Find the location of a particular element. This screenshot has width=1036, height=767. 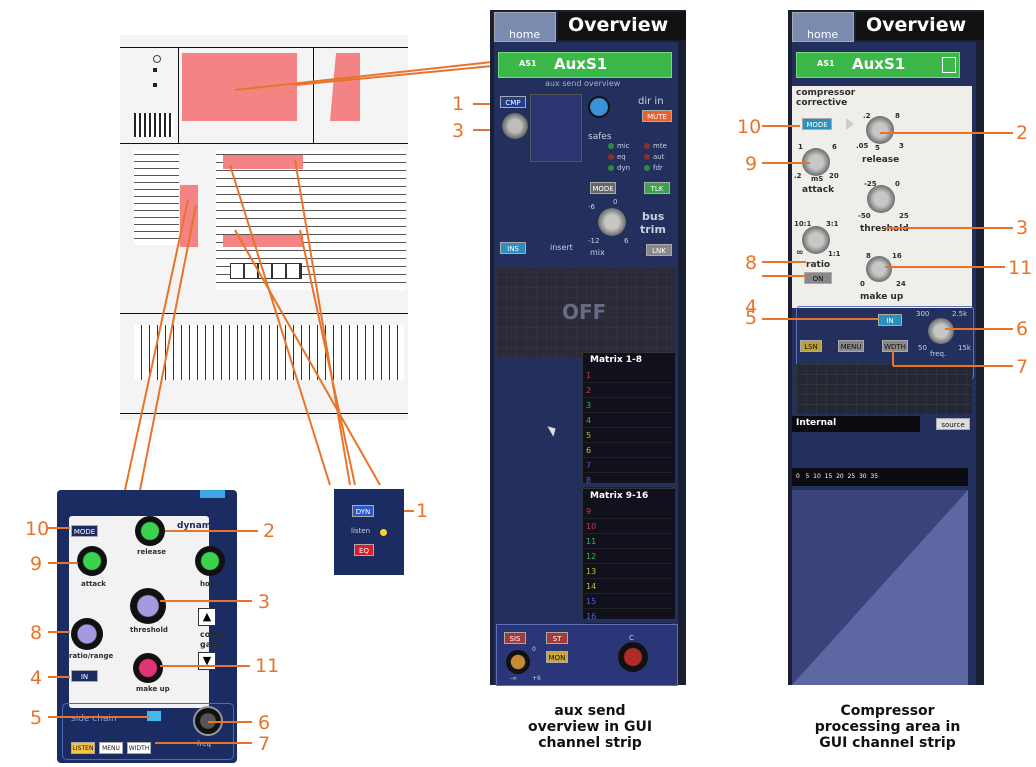

right-caption-line3: GUI channel strip is located at coordinates (887, 743).